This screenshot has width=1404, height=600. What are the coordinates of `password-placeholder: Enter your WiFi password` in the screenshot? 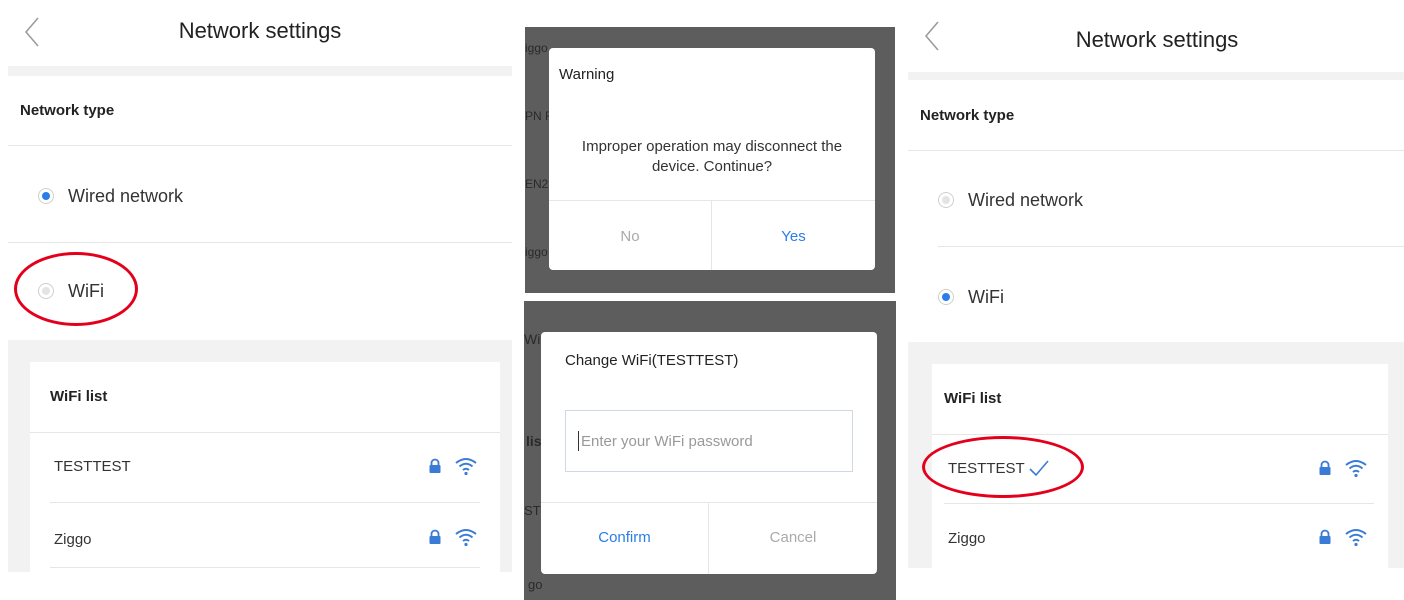 It's located at (667, 441).